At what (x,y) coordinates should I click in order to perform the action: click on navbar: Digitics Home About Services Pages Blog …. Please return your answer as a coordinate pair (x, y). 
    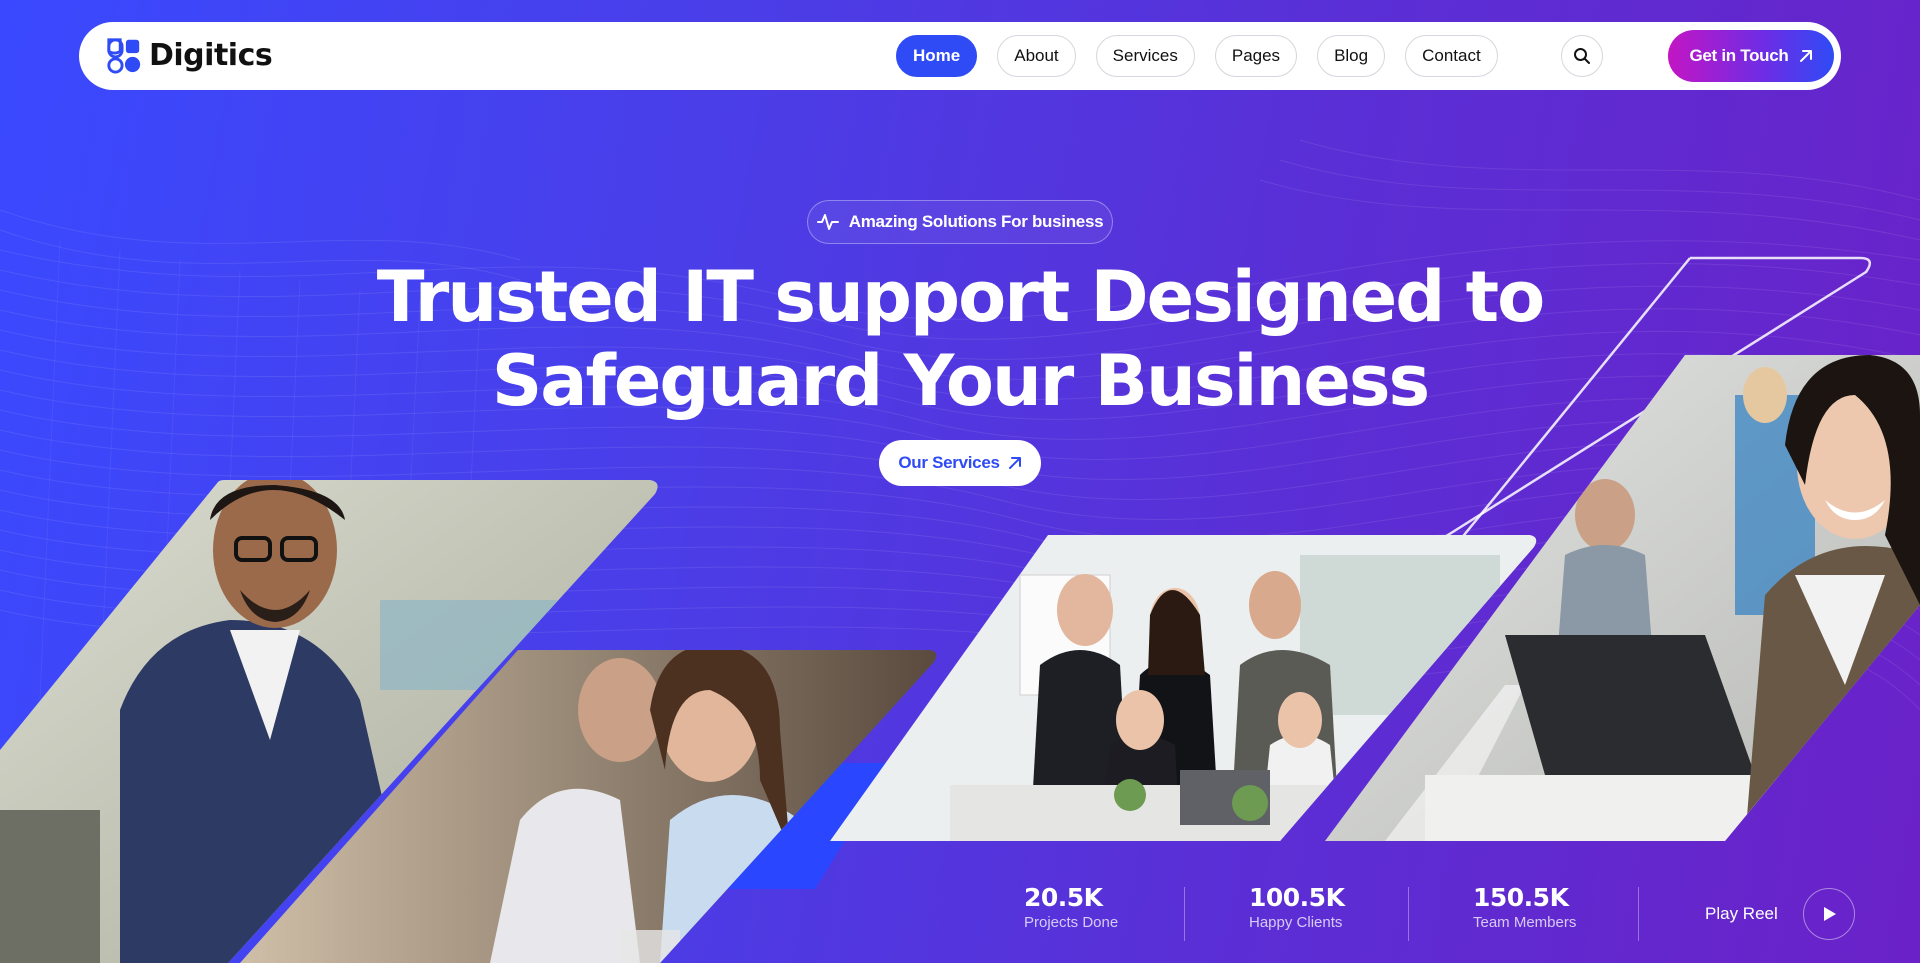
    Looking at the image, I should click on (960, 56).